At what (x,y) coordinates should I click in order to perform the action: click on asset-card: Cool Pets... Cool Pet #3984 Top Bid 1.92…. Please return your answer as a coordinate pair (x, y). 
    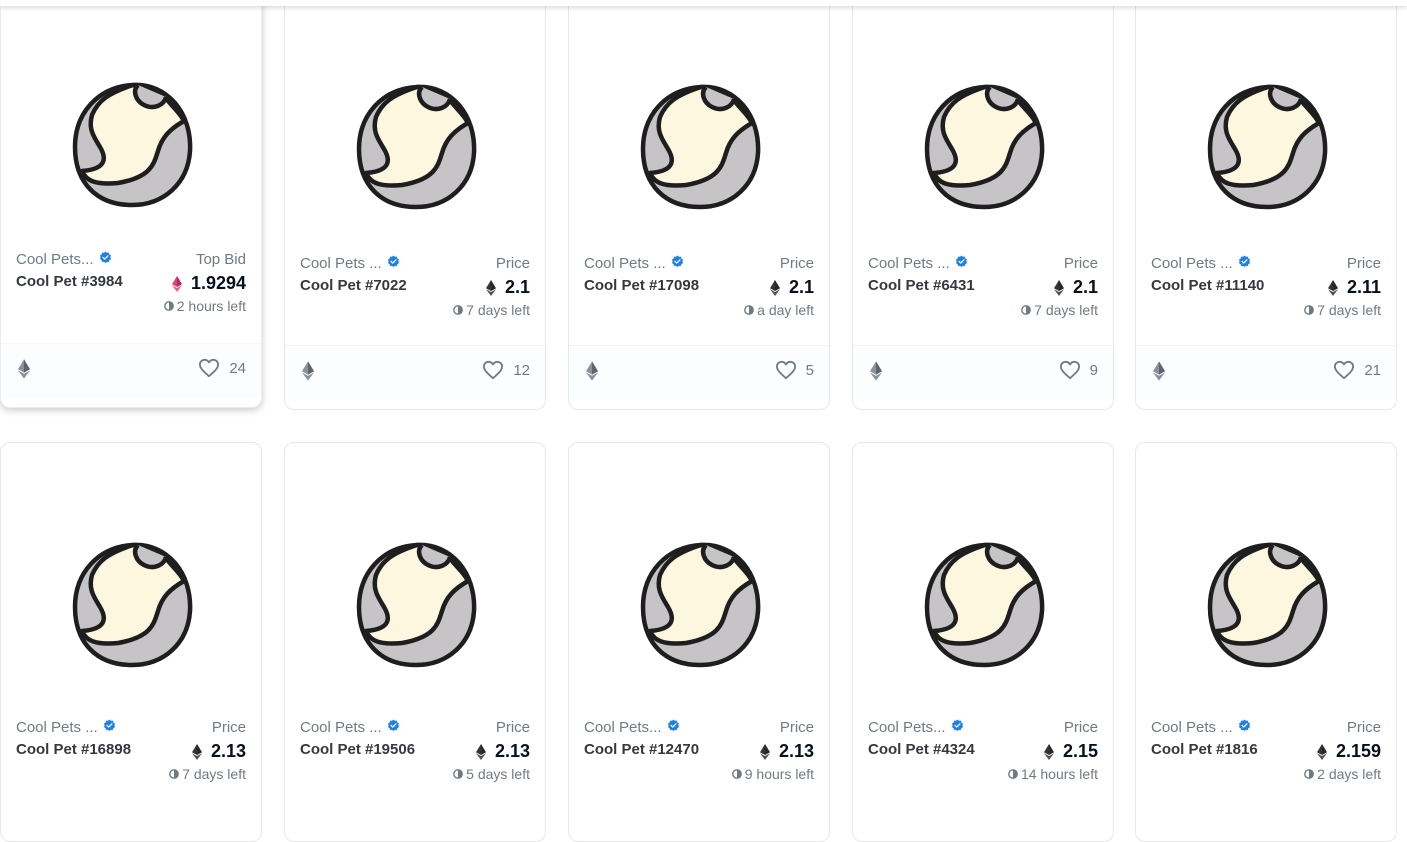
    Looking at the image, I should click on (131, 204).